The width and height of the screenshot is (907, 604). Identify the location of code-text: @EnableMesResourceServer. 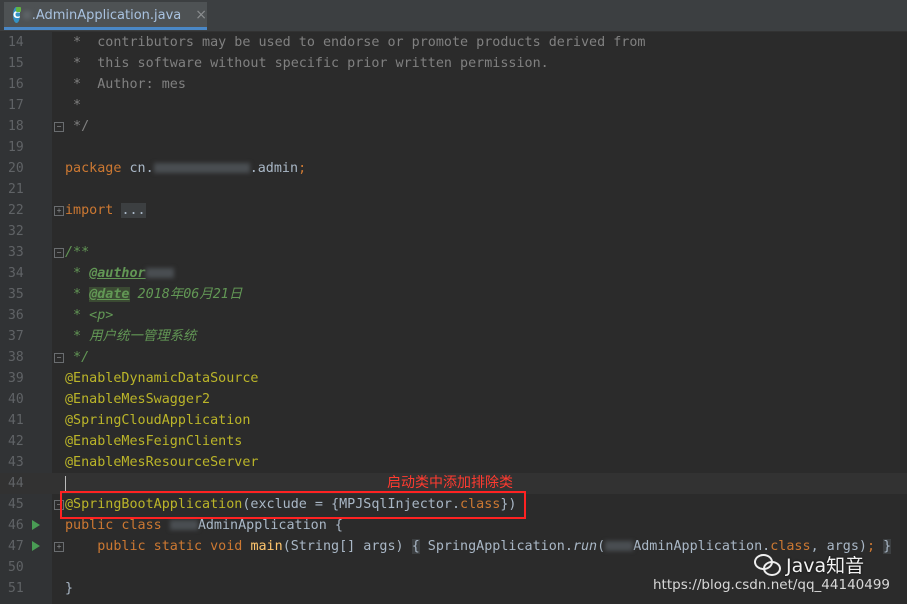
(161, 462).